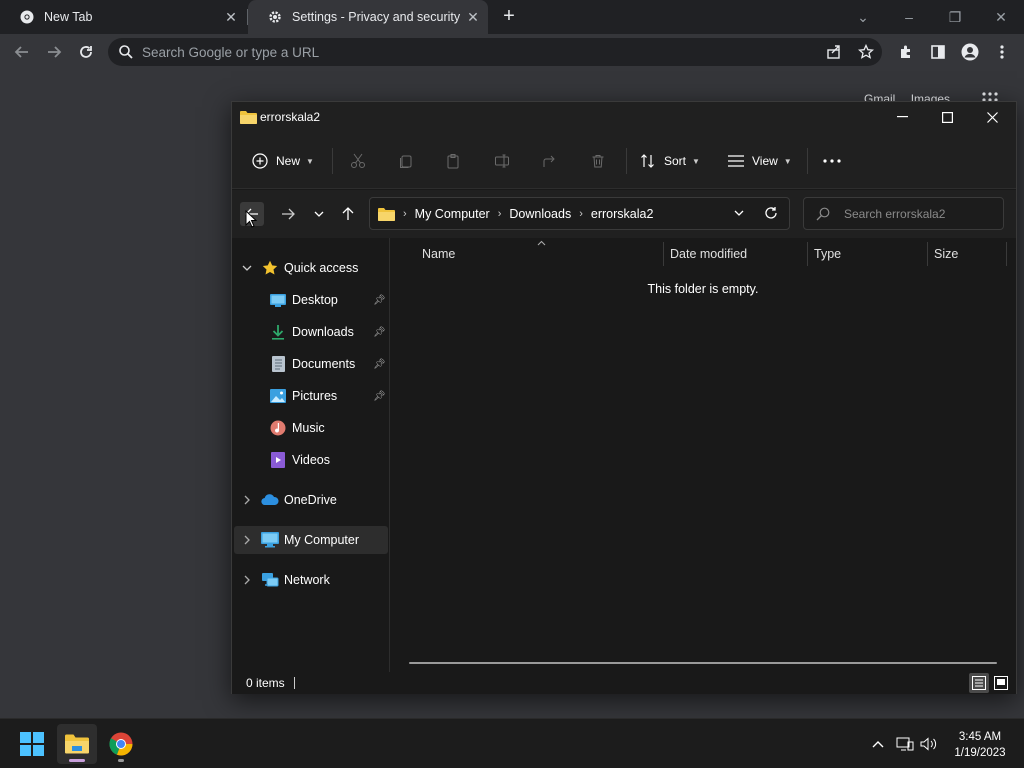 The width and height of the screenshot is (1024, 768). What do you see at coordinates (992, 117) in the screenshot?
I see `close-icon` at bounding box center [992, 117].